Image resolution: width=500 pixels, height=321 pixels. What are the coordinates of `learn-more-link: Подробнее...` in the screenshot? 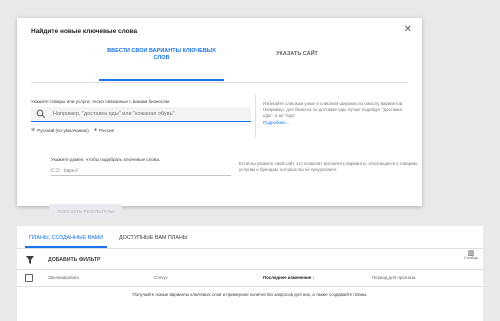 It's located at (335, 123).